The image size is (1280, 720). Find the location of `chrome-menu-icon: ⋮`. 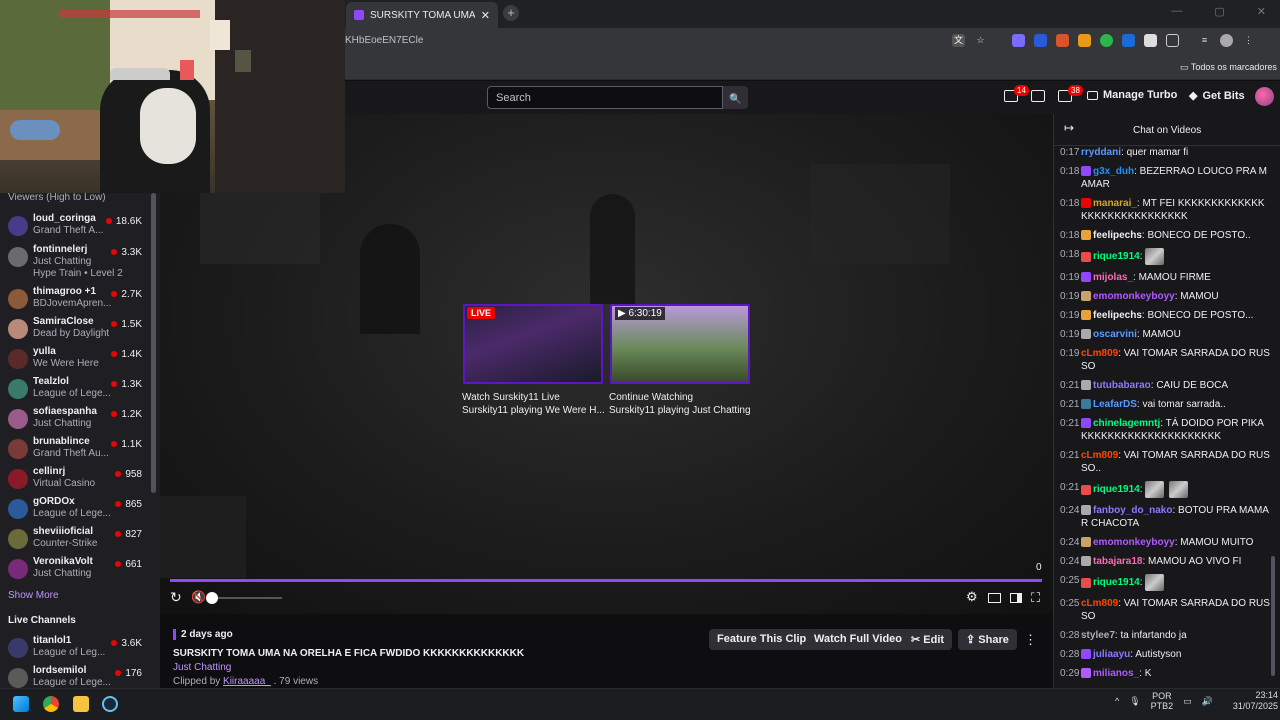

chrome-menu-icon: ⋮ is located at coordinates (1248, 40).